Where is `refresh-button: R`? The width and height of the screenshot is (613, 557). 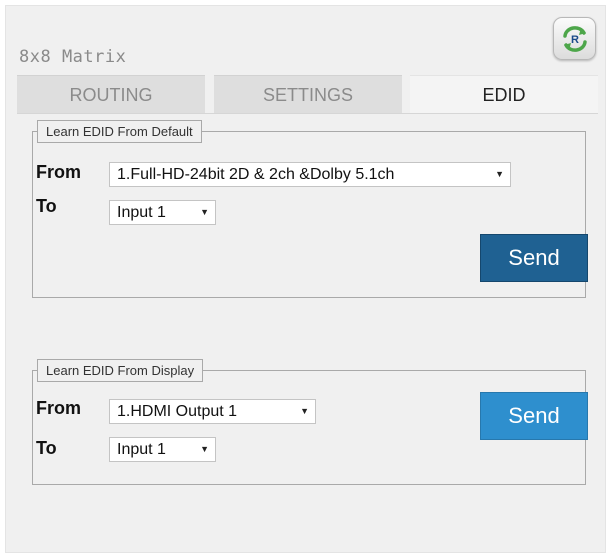 refresh-button: R is located at coordinates (574, 38).